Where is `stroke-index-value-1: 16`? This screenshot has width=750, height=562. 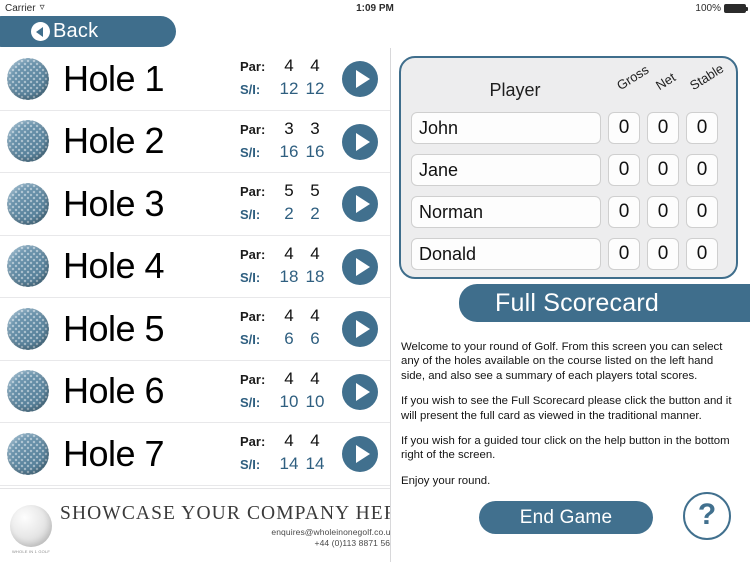
stroke-index-value-1: 16 is located at coordinates (289, 151).